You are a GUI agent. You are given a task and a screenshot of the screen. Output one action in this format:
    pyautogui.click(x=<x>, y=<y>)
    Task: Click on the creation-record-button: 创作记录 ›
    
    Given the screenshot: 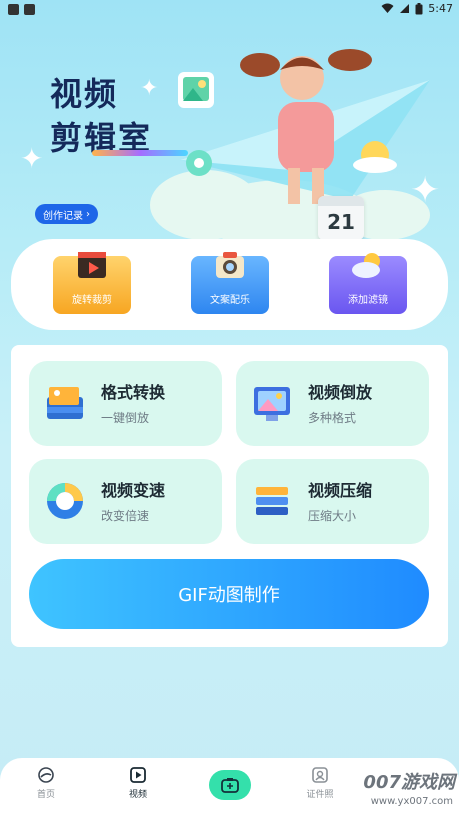 What is the action you would take?
    pyautogui.click(x=66, y=214)
    